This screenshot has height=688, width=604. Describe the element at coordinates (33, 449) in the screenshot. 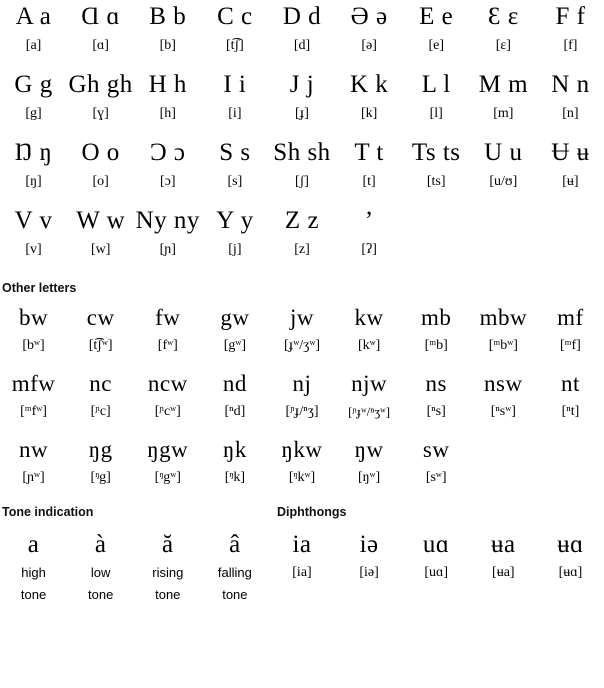

I see `other-letter: nw` at that location.